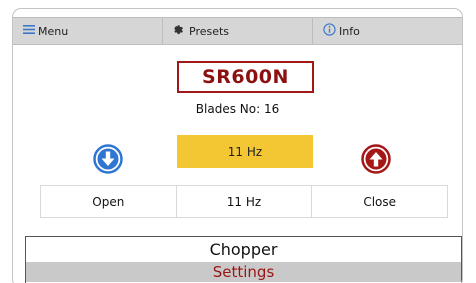 This screenshot has width=476, height=283. I want to click on increase-frequency-button, so click(376, 161).